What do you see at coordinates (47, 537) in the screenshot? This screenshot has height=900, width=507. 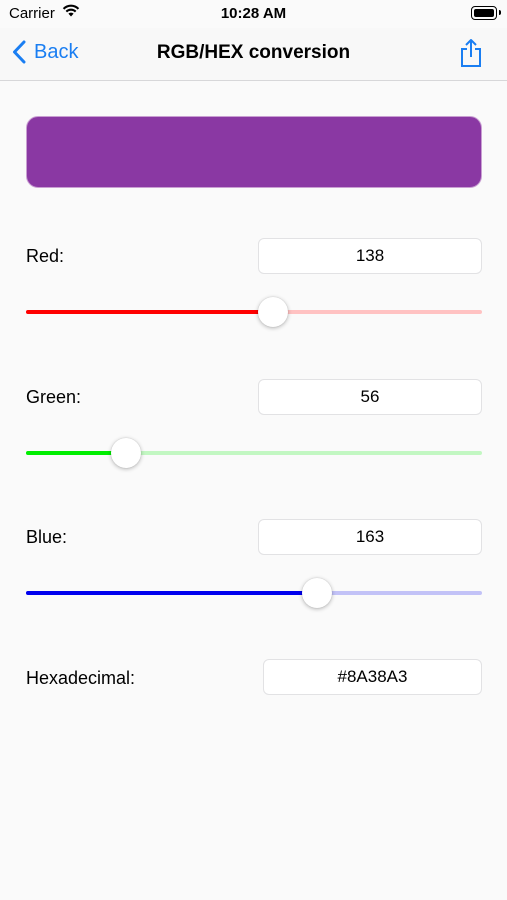 I see `blue-label: Blue:` at bounding box center [47, 537].